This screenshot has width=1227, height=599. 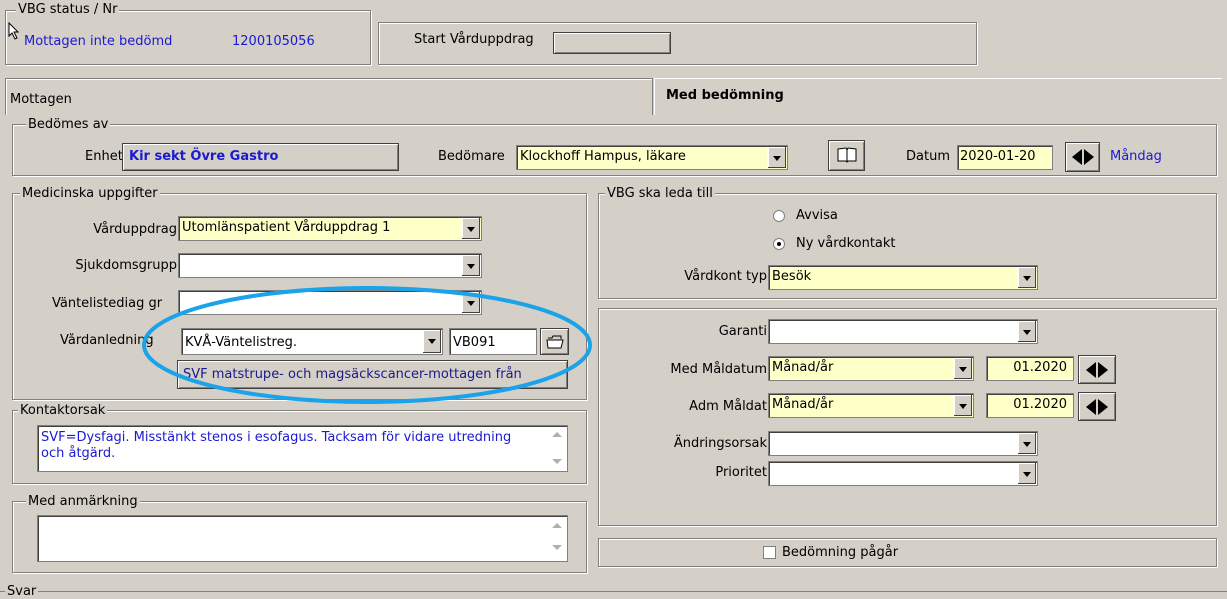 I want to click on status-legend: VBG status / Nr, so click(x=68, y=9).